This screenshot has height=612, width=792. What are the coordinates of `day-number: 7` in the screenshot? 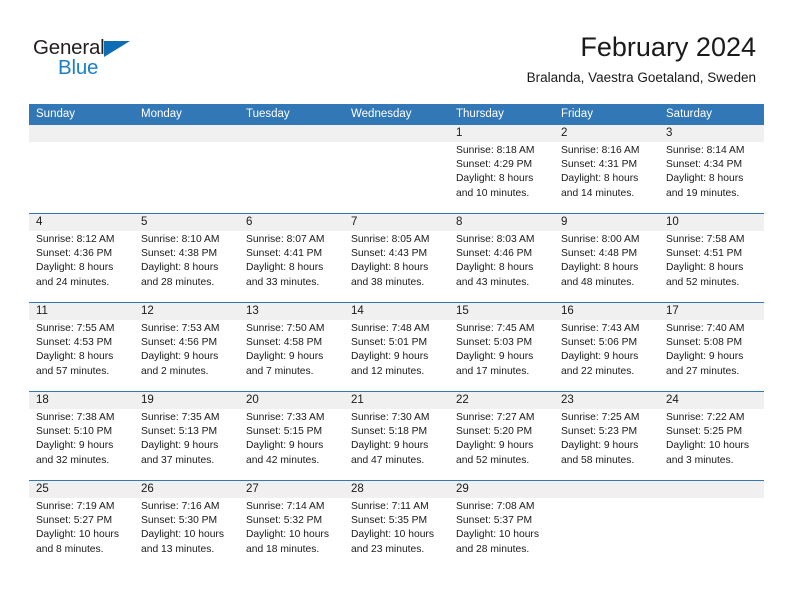 It's located at (396, 222).